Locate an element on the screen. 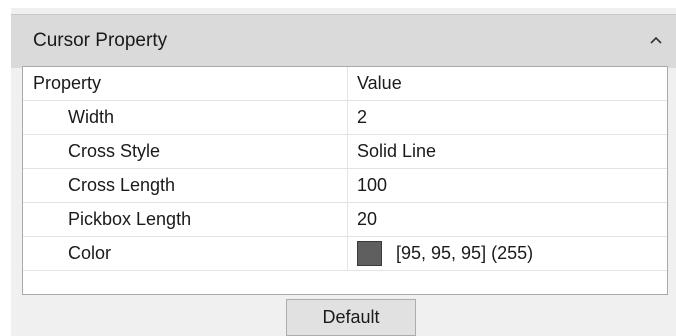  grid-header-row: Property Value is located at coordinates (345, 84).